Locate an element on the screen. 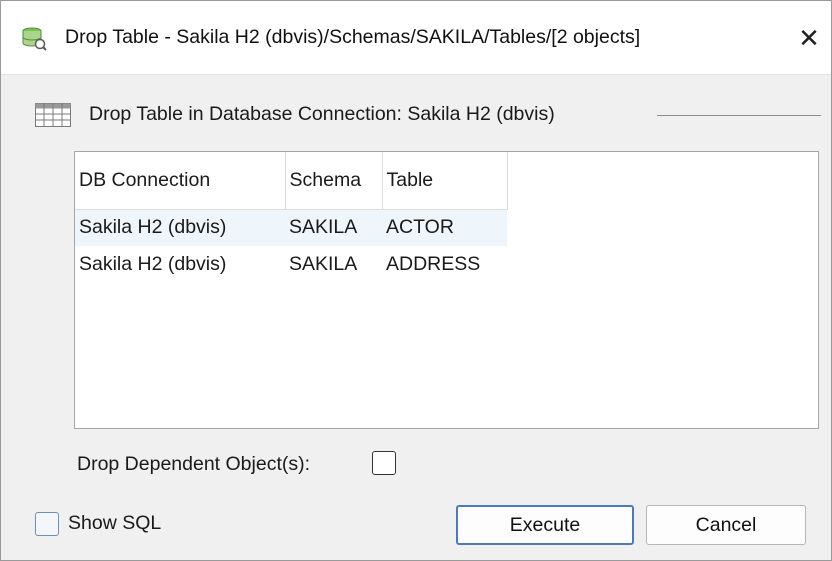 The image size is (832, 561). cell-table: ADDRESS is located at coordinates (433, 264).